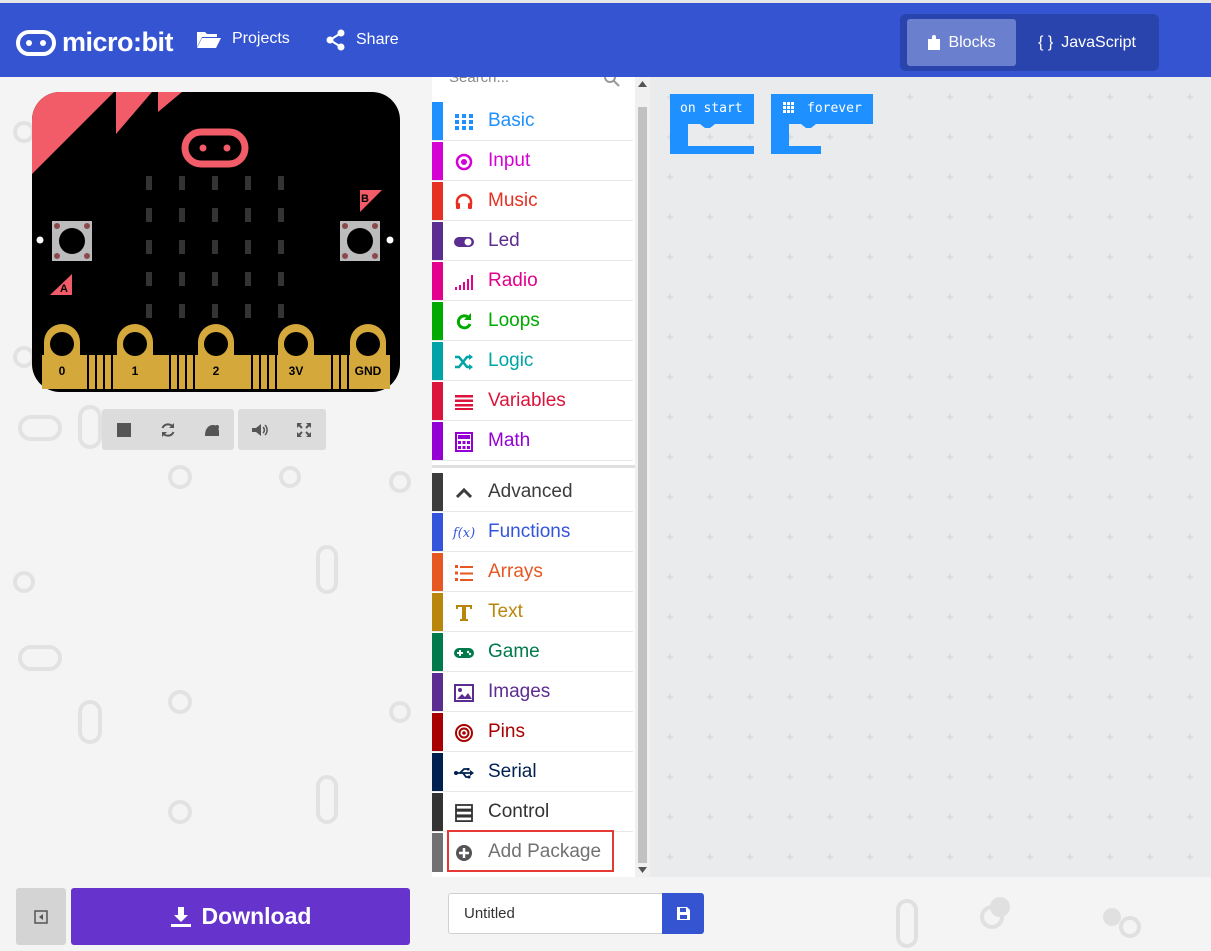  I want to click on headphones-icon, so click(464, 201).